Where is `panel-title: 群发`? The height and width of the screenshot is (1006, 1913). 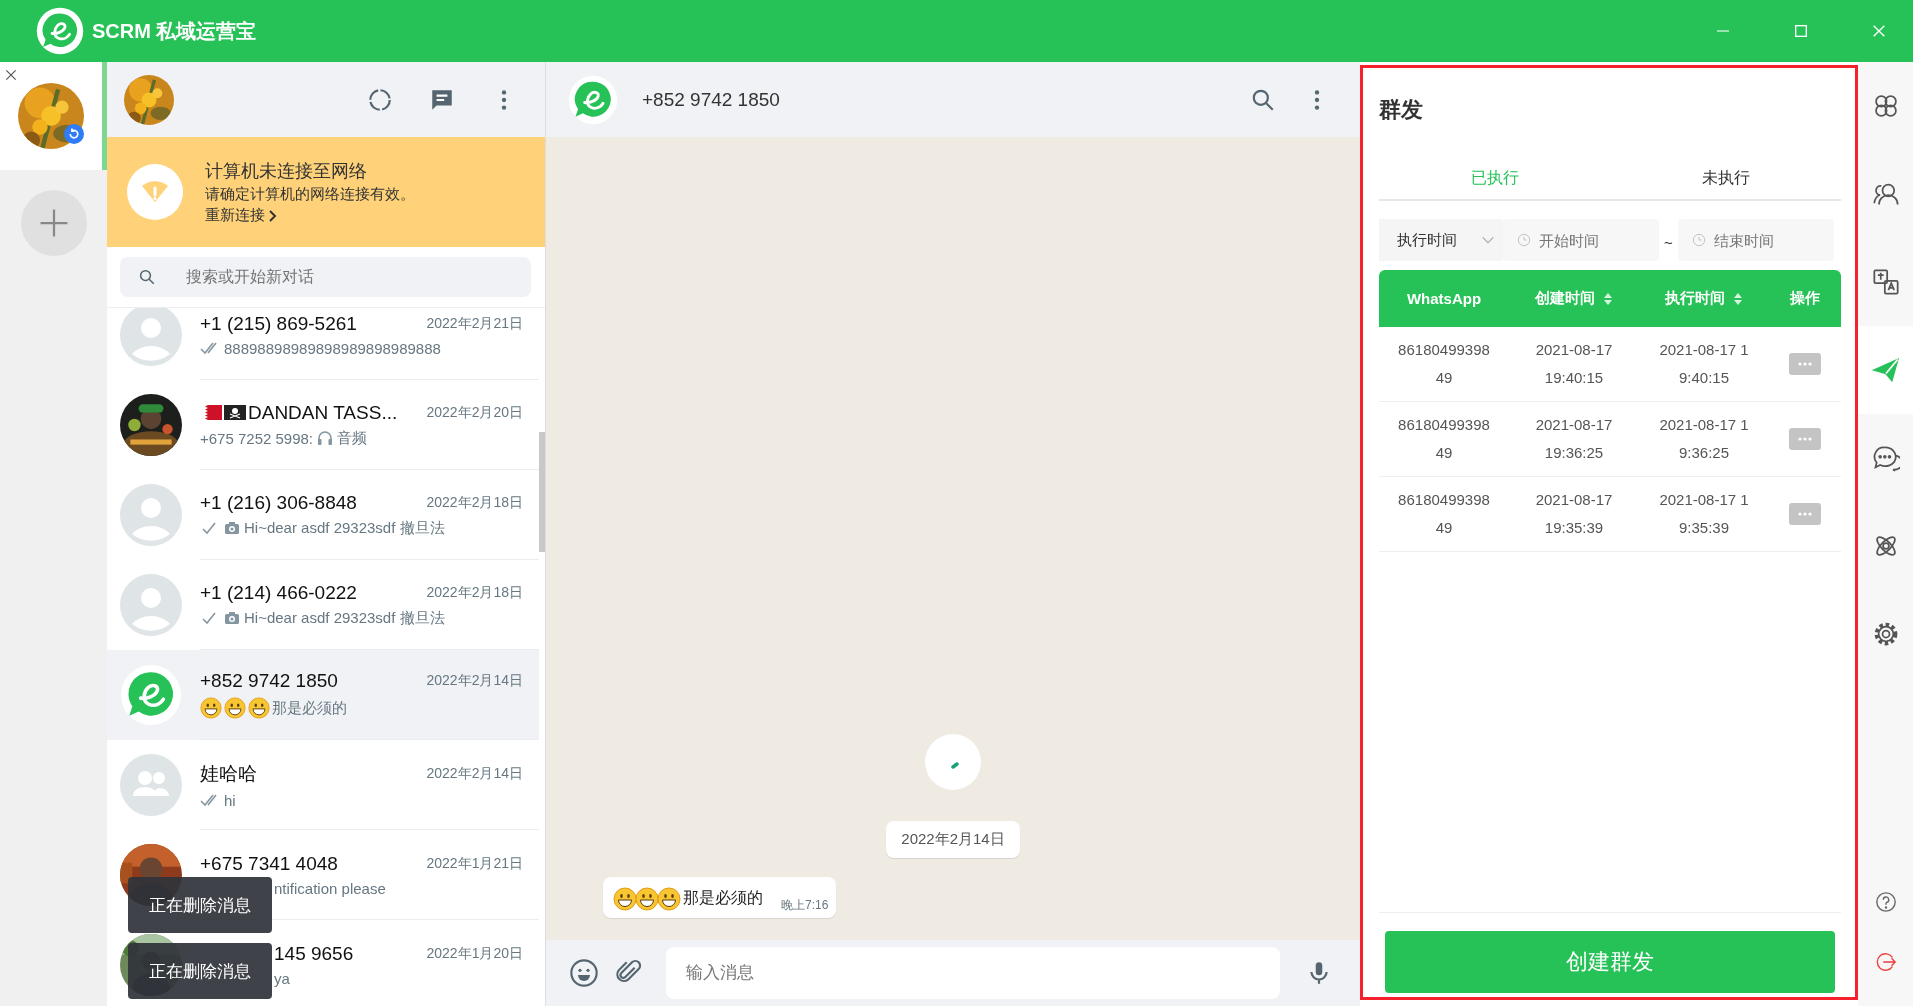 panel-title: 群发 is located at coordinates (1401, 110).